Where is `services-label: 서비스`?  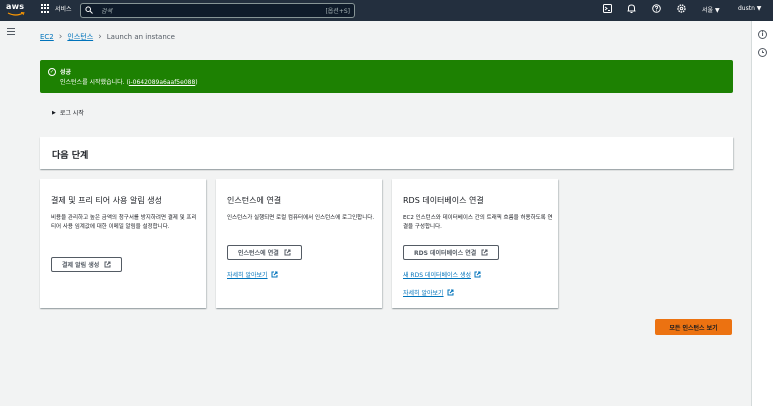 services-label: 서비스 is located at coordinates (63, 9).